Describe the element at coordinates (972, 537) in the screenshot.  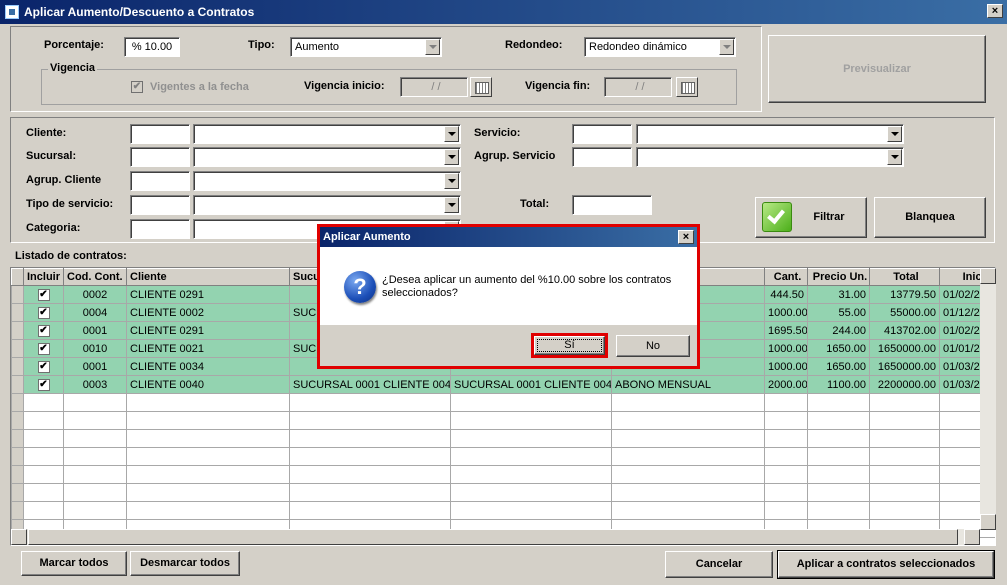
I see `scroll-right-icon` at that location.